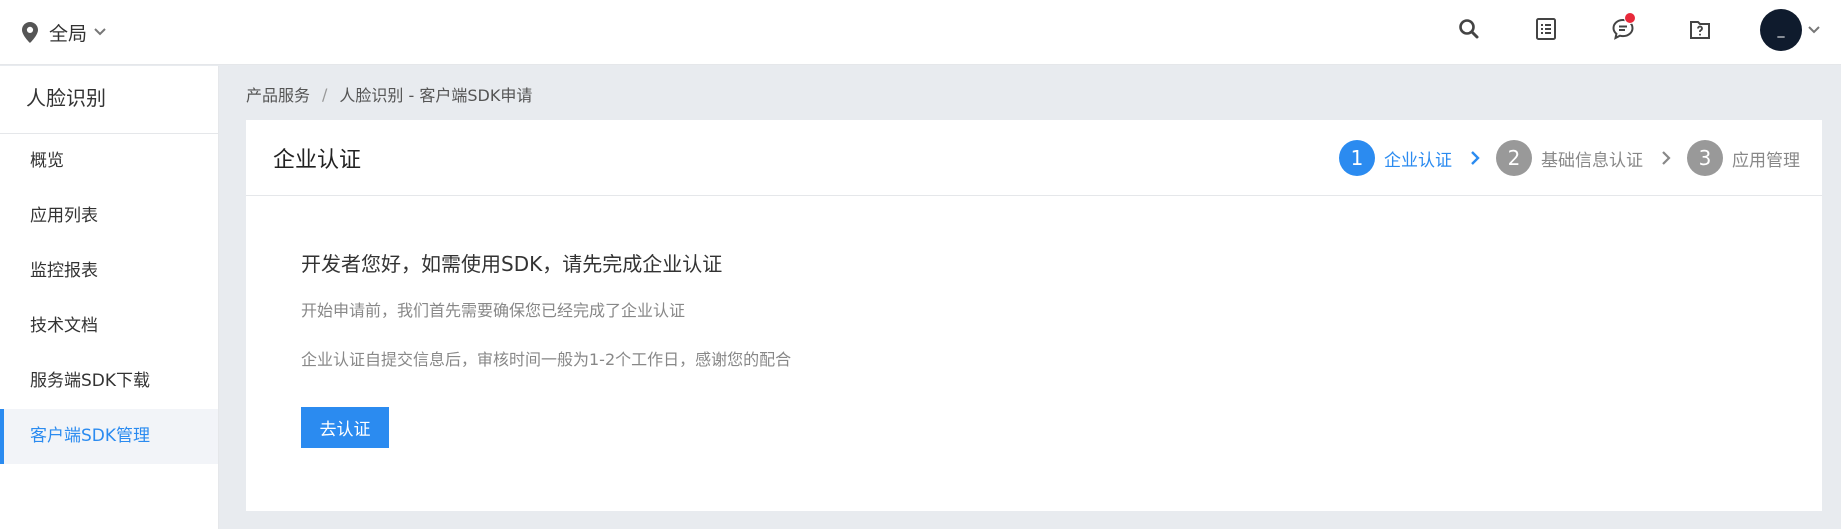  I want to click on step-3-number: 3, so click(1705, 158).